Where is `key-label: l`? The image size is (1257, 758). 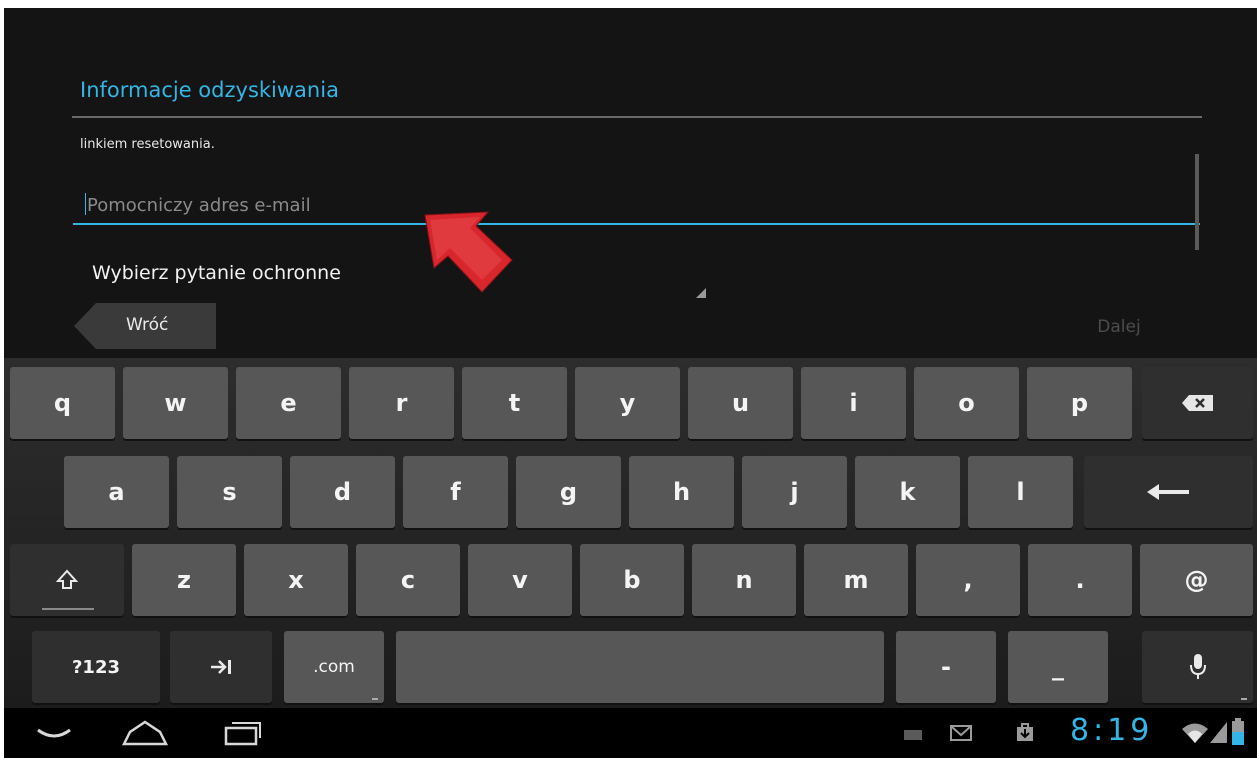
key-label: l is located at coordinates (1020, 492).